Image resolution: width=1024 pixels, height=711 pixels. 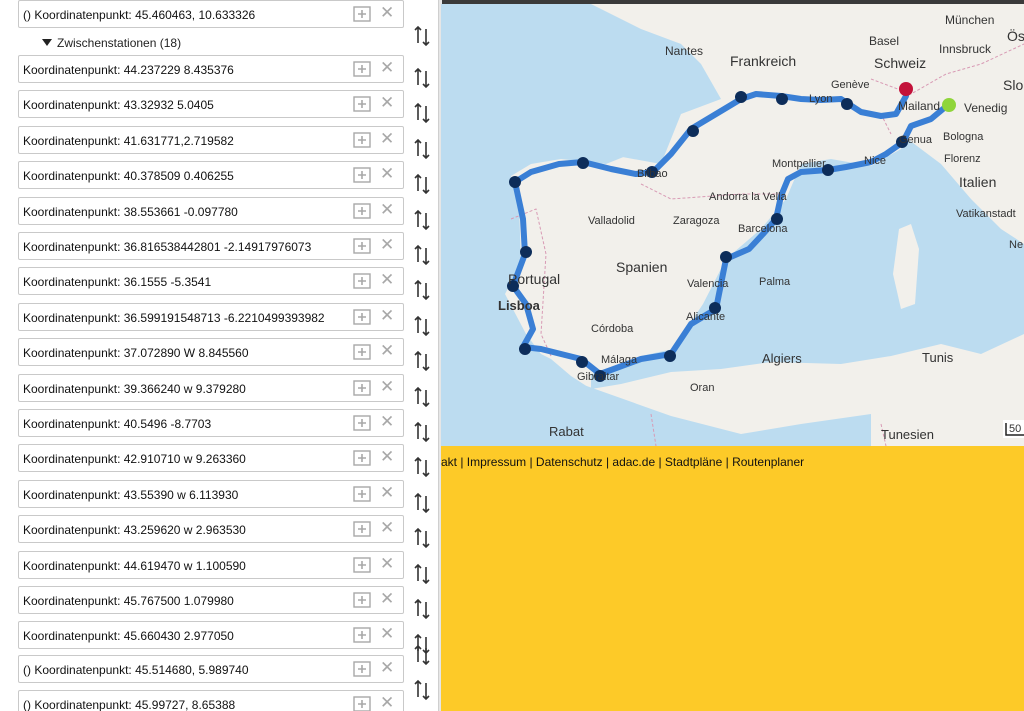 I want to click on intermediate-stops-toggle: Zwischenstationen (18), so click(x=111, y=43).